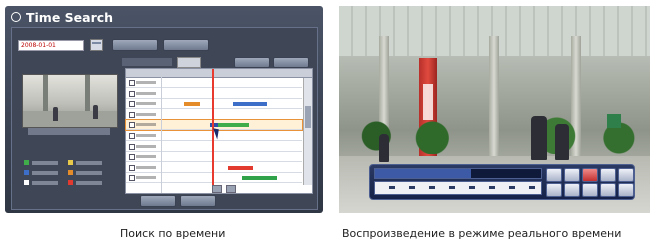 Image resolution: width=657 pixels, height=241 pixels. I want to click on rewind-button, so click(554, 175).